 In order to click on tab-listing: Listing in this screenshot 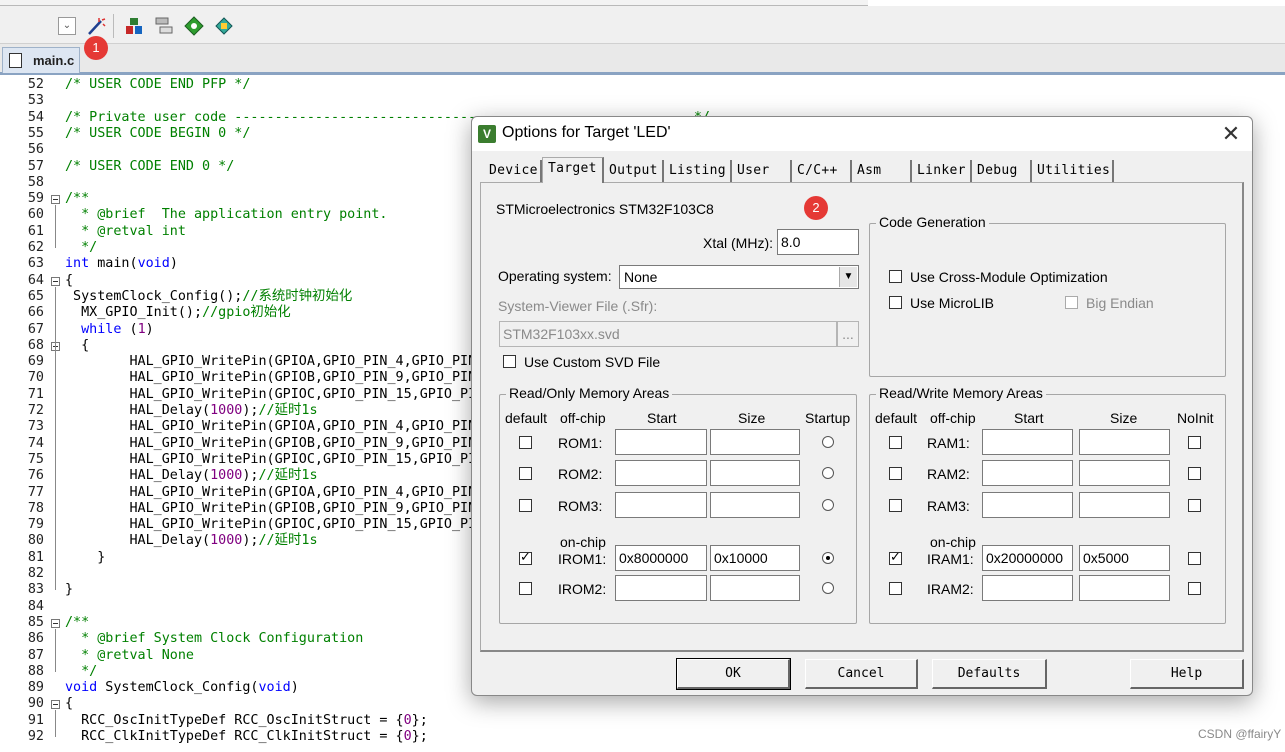, I will do `click(698, 171)`.